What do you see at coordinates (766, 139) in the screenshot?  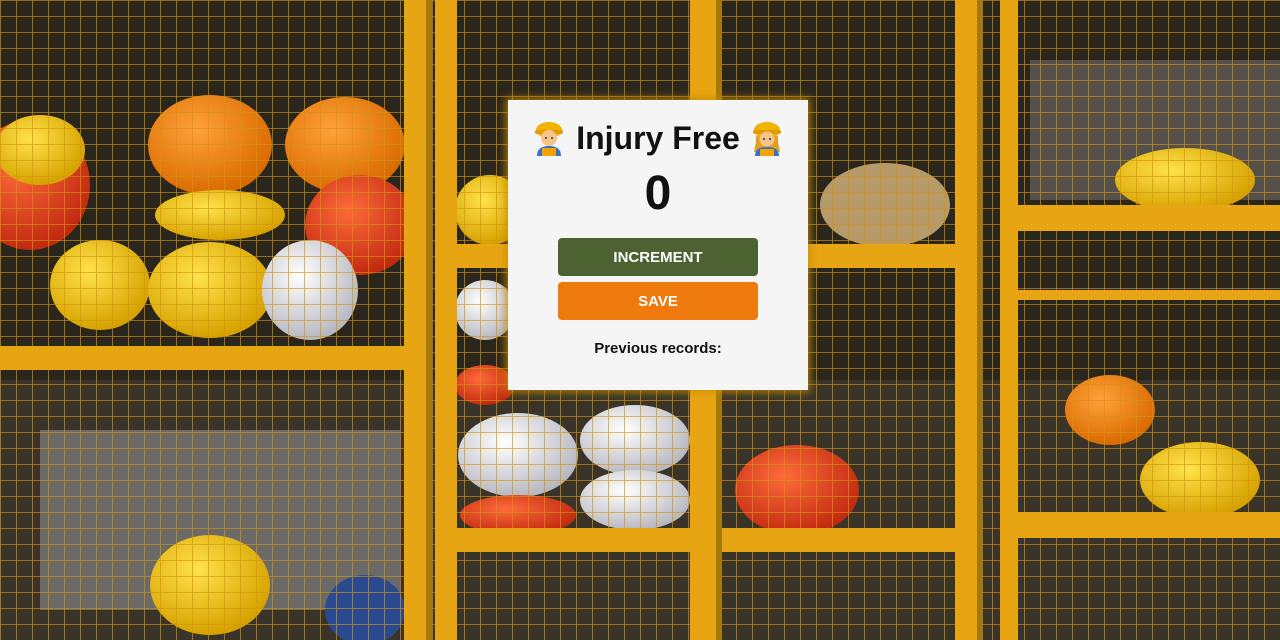 I see `construction-worker-woman-icon` at bounding box center [766, 139].